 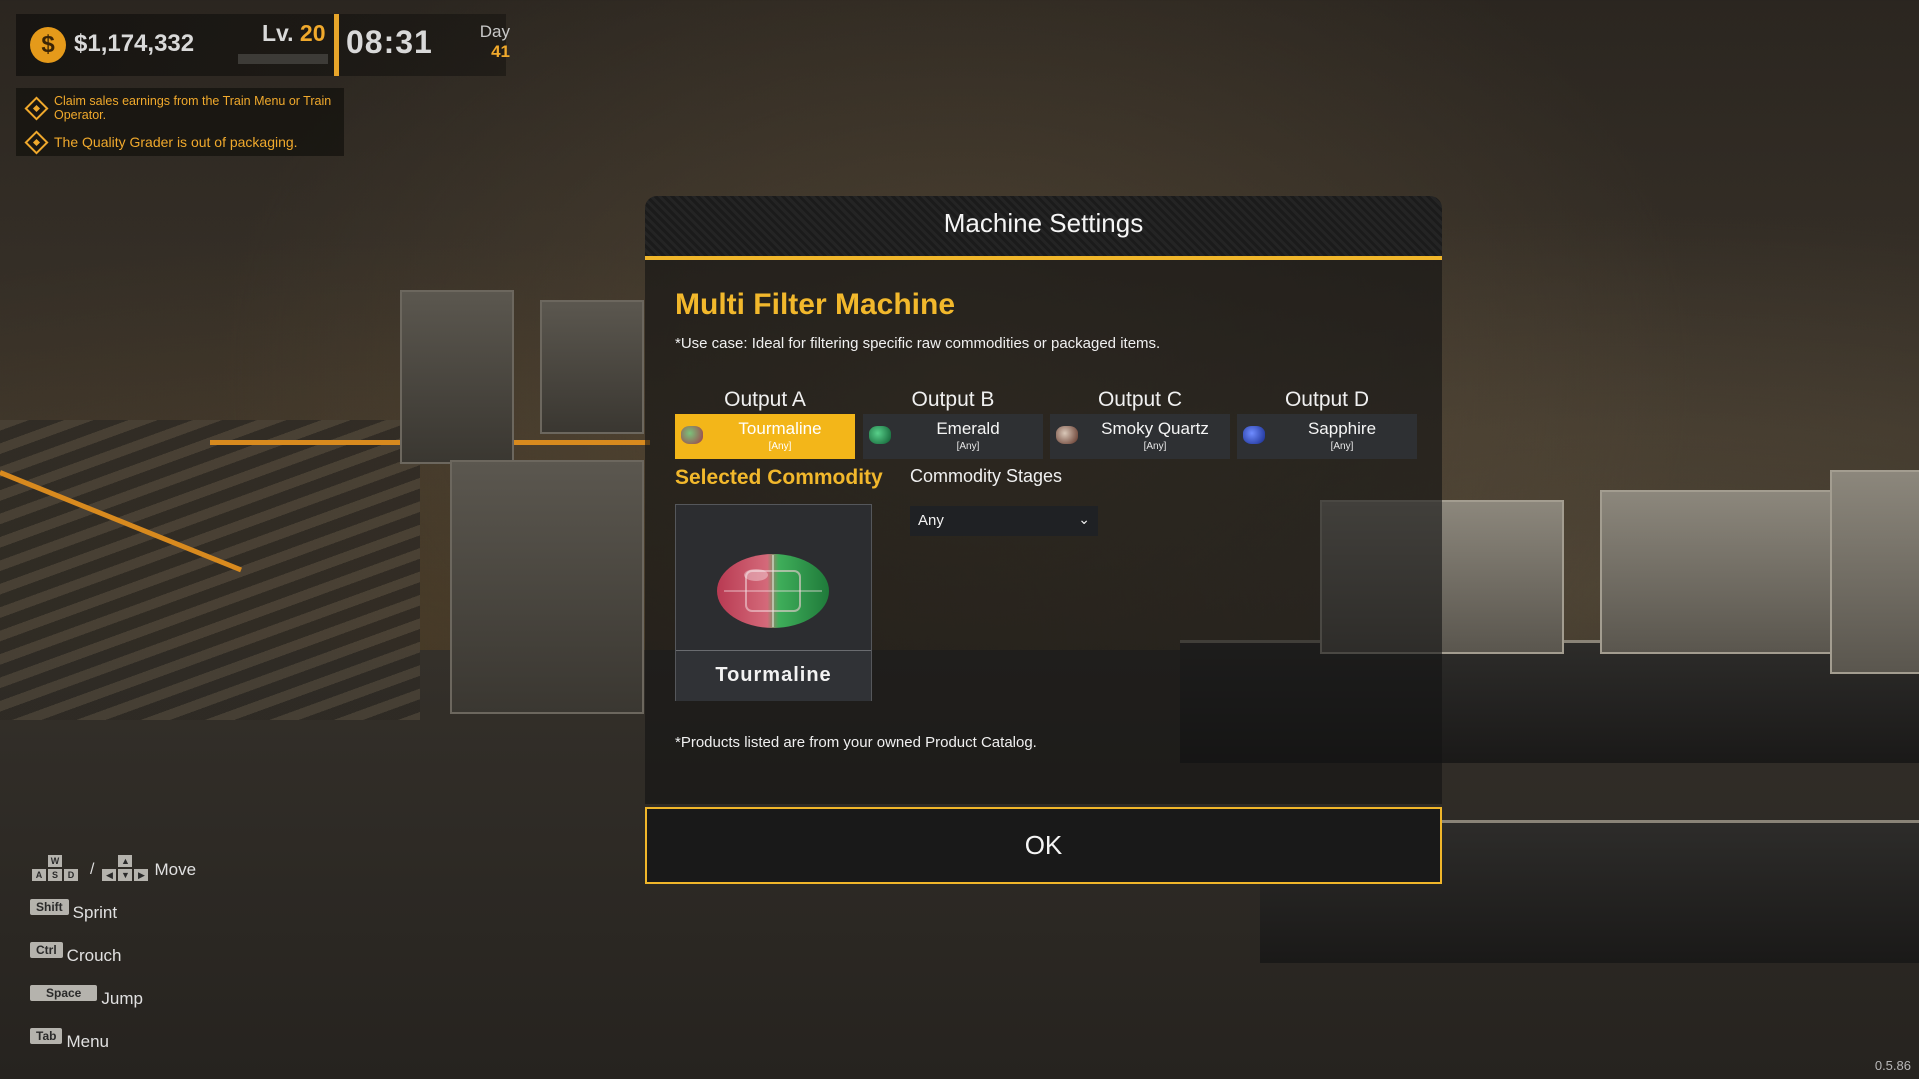 What do you see at coordinates (1155, 428) in the screenshot?
I see `output-c-commodity: Smoky Quartz` at bounding box center [1155, 428].